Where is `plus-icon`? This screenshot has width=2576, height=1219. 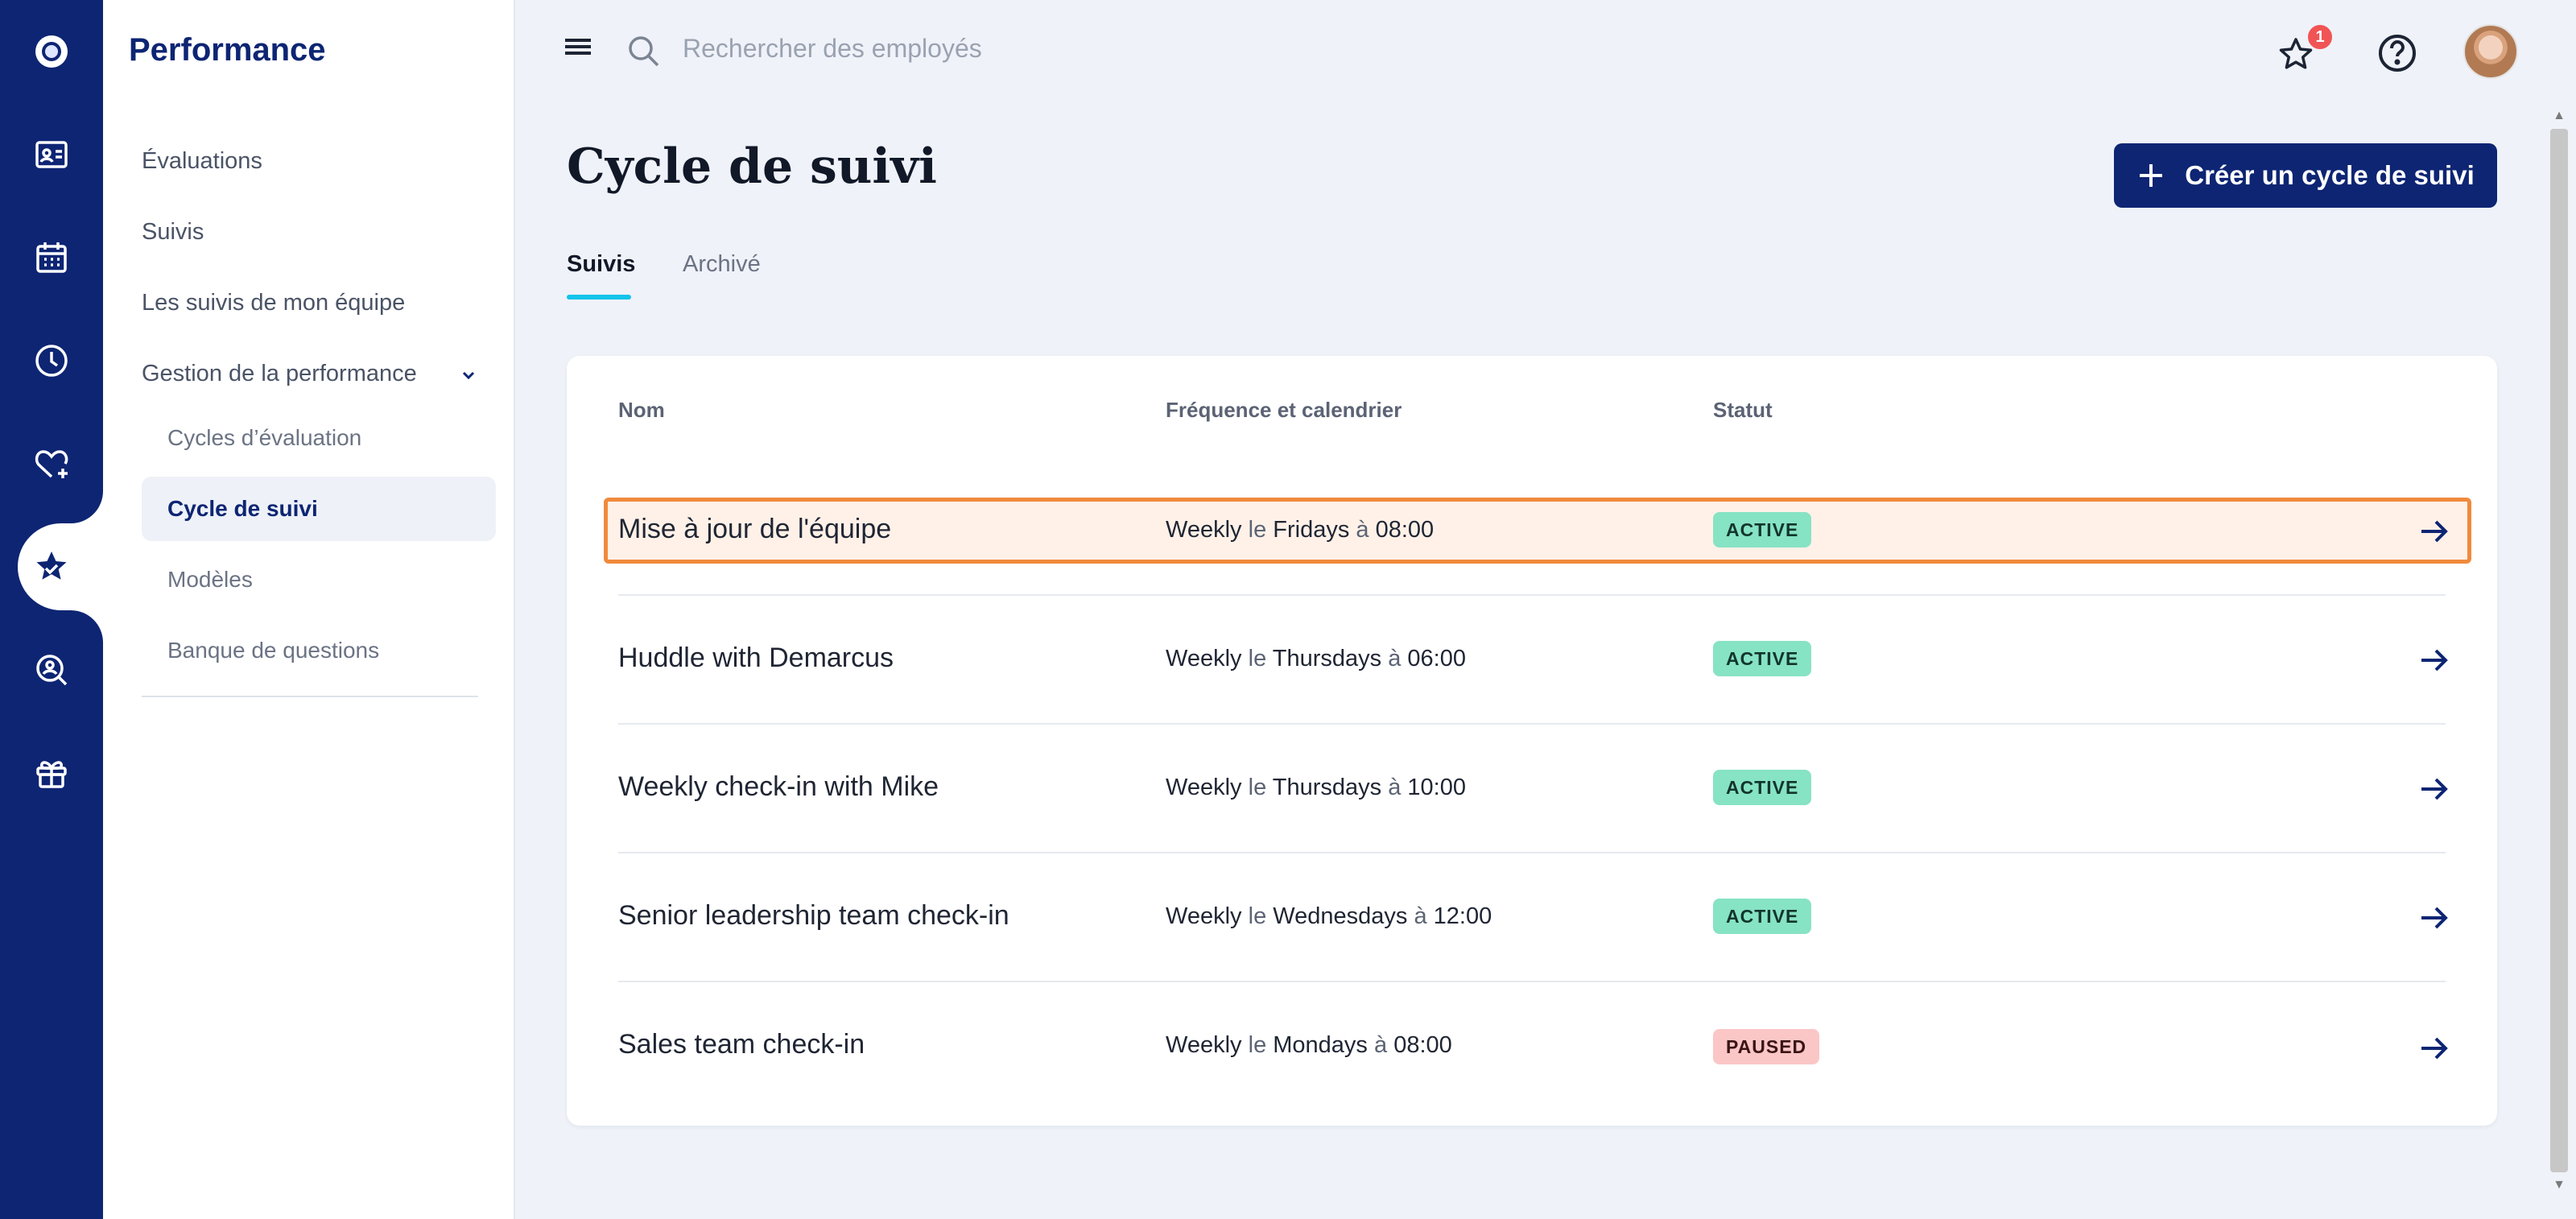 plus-icon is located at coordinates (2151, 176).